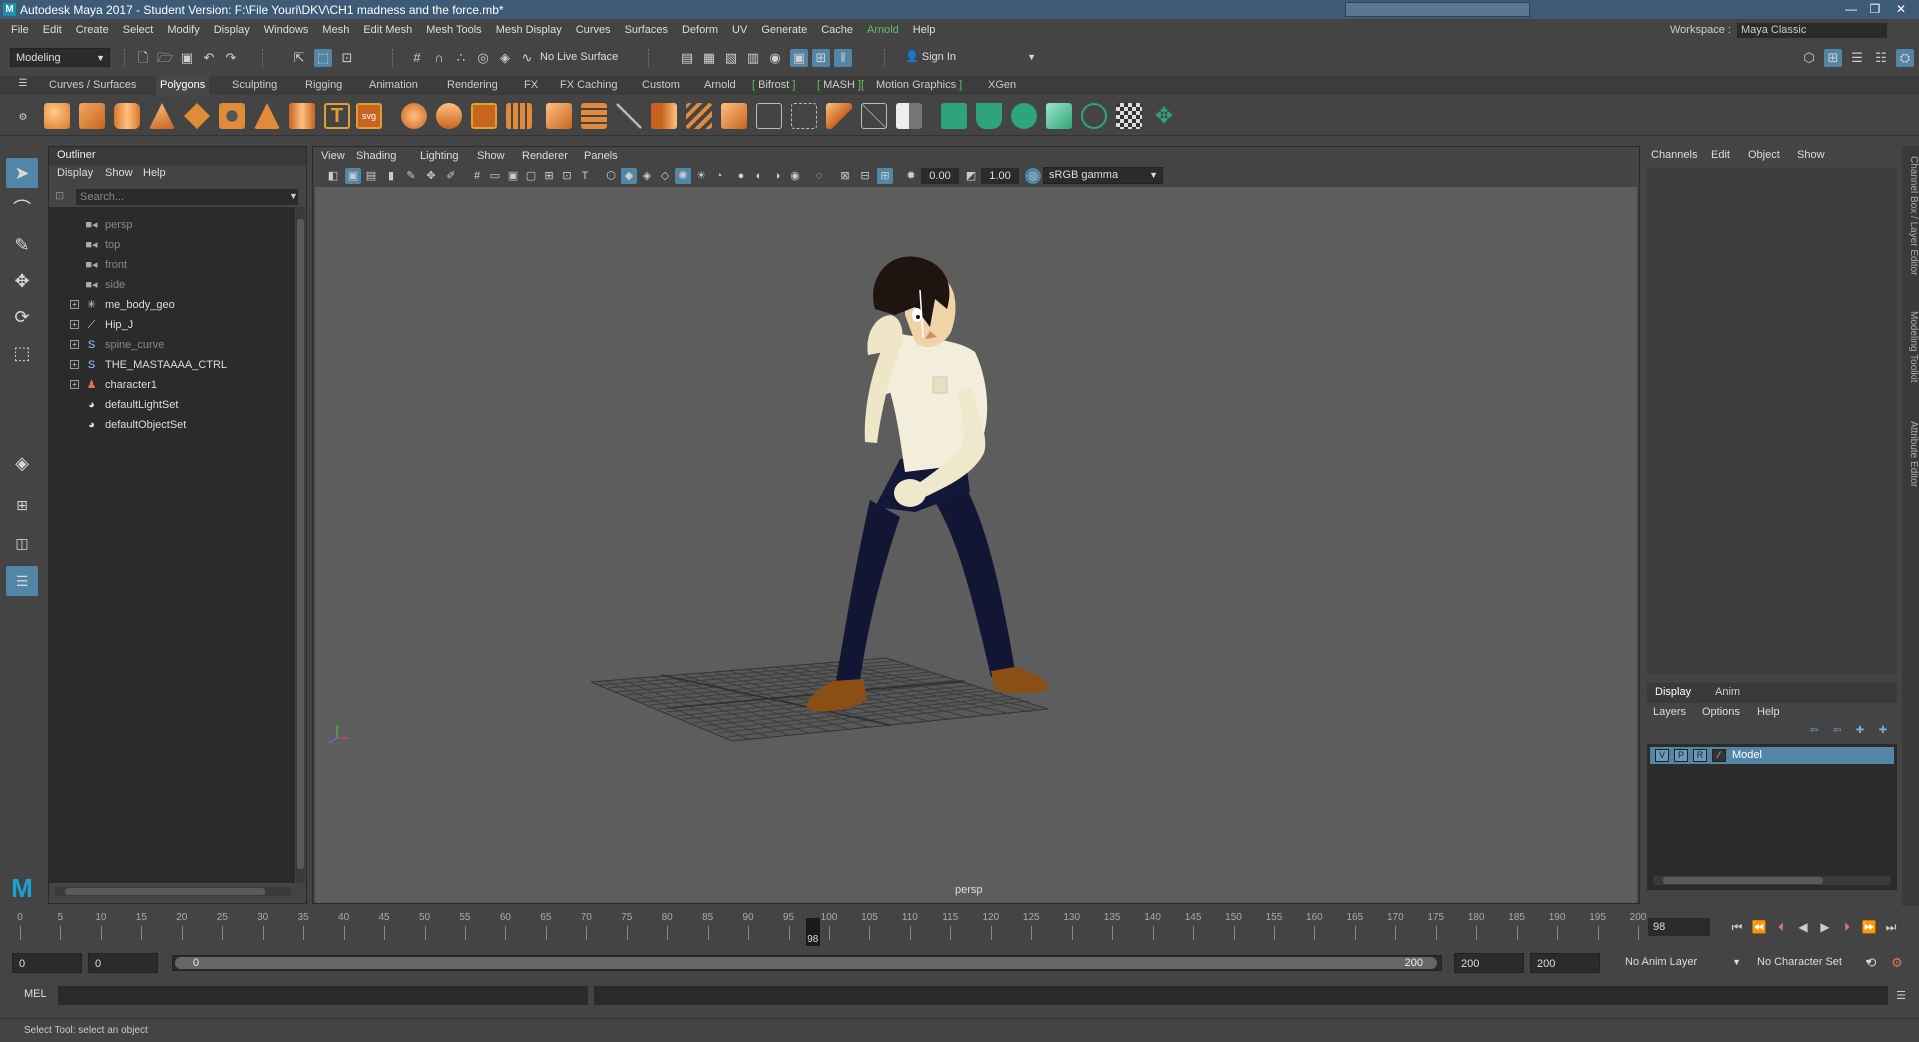 The height and width of the screenshot is (1042, 1919). What do you see at coordinates (505, 58) in the screenshot?
I see `snap-surface-icon: ◈` at bounding box center [505, 58].